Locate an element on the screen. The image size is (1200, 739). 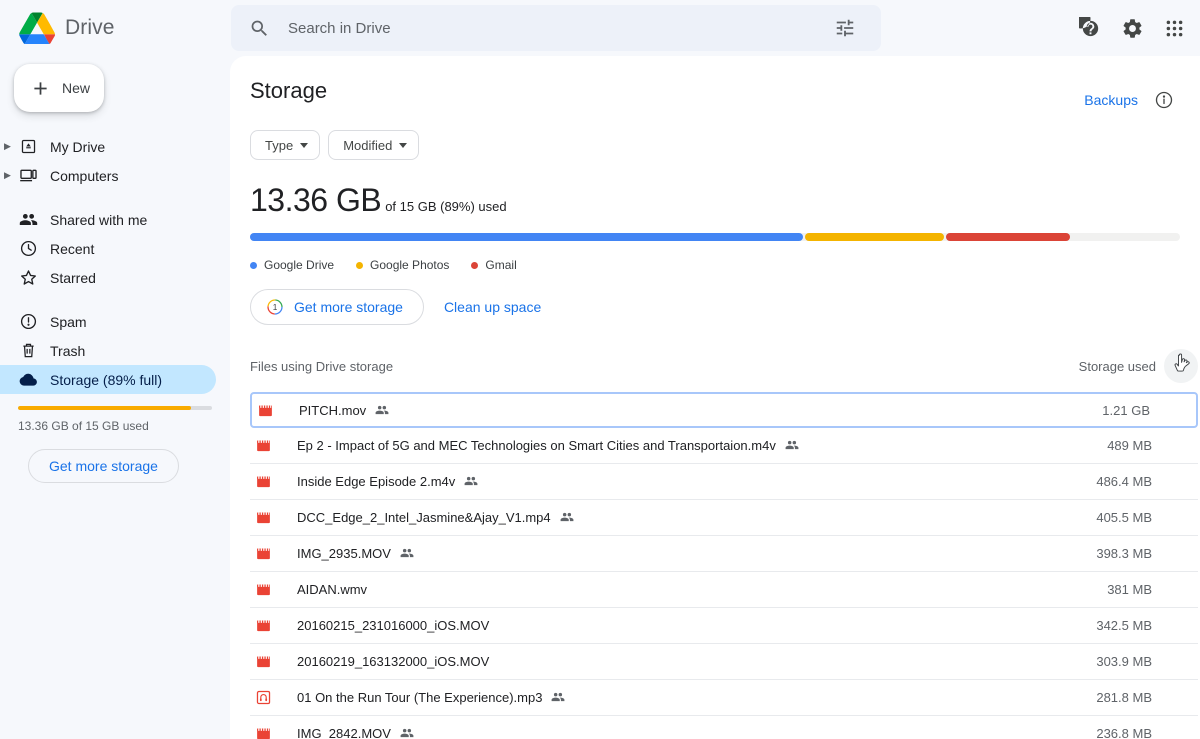
table-row: Inside Edge Episode 2.m4v 486.4 MB is located at coordinates (724, 482).